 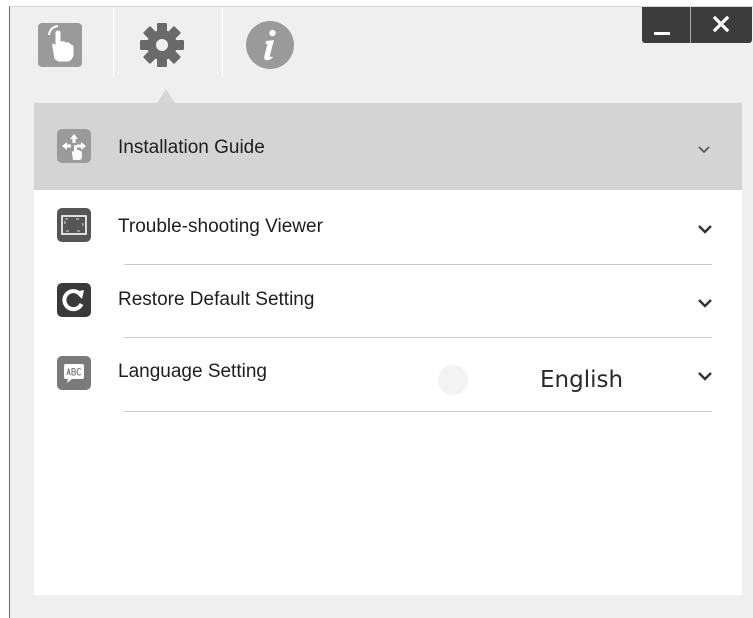 What do you see at coordinates (388, 146) in the screenshot?
I see `settings-item-installation-guide: Installation Guide` at bounding box center [388, 146].